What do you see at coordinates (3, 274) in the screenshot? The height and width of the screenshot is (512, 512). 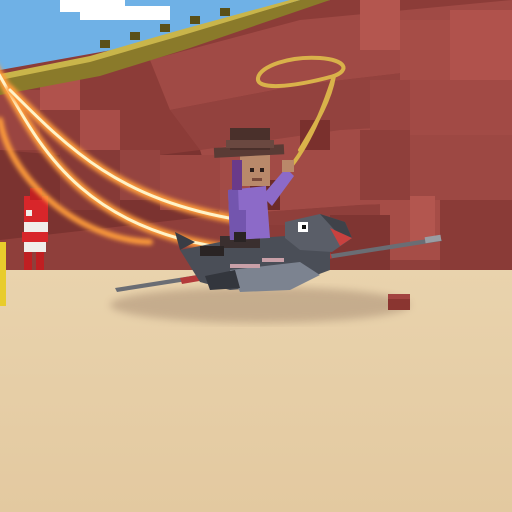 I see `yellow-block` at bounding box center [3, 274].